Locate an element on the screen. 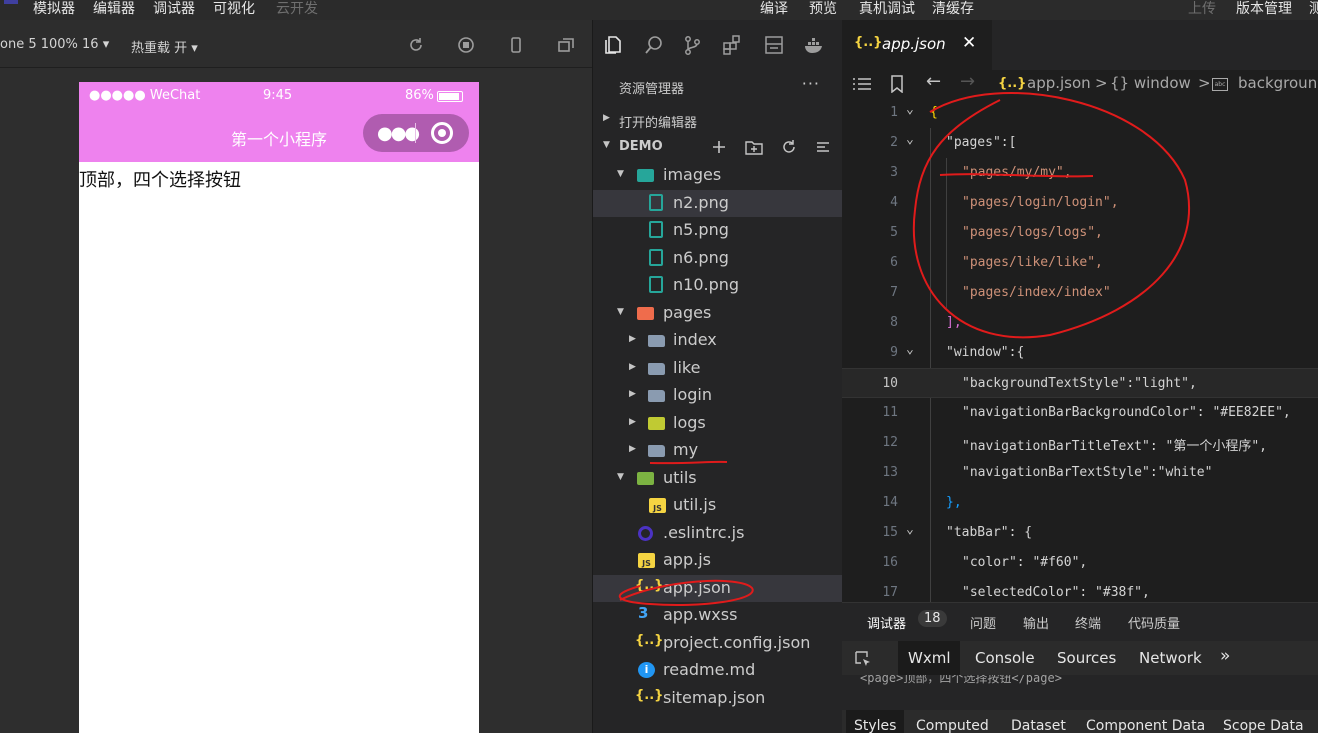 This screenshot has width=1318, height=733. tree-label: project.config.json is located at coordinates (737, 642).